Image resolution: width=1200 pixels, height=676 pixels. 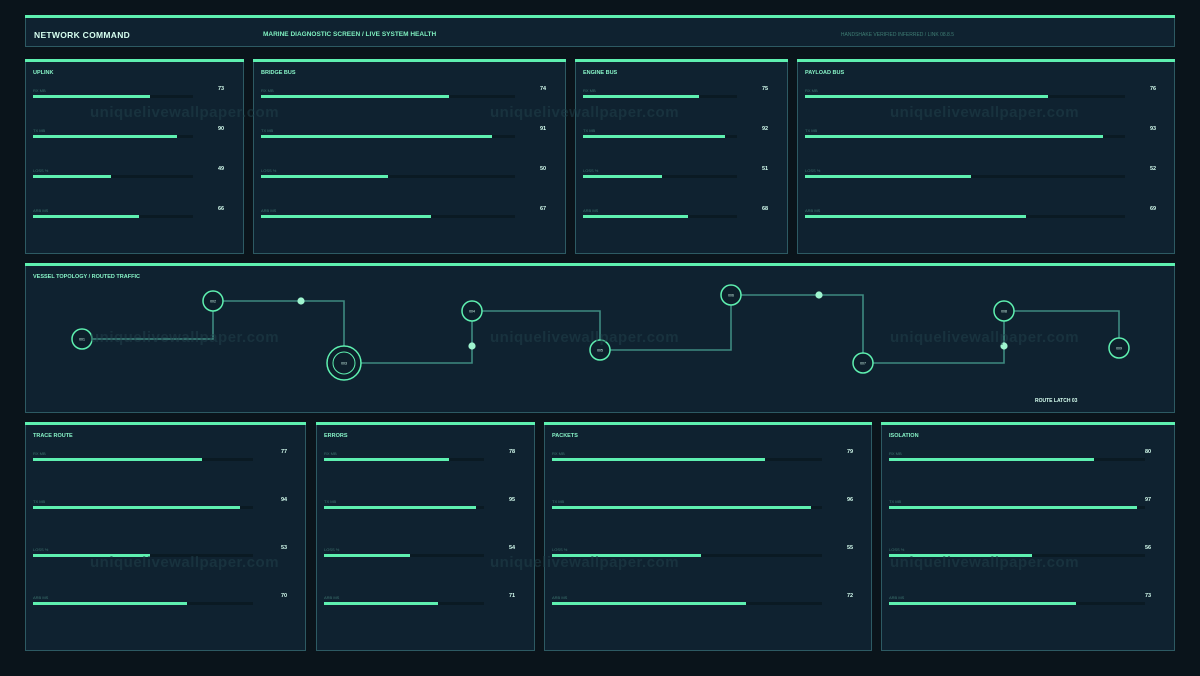 What do you see at coordinates (1148, 452) in the screenshot?
I see `metric-value: 80` at bounding box center [1148, 452].